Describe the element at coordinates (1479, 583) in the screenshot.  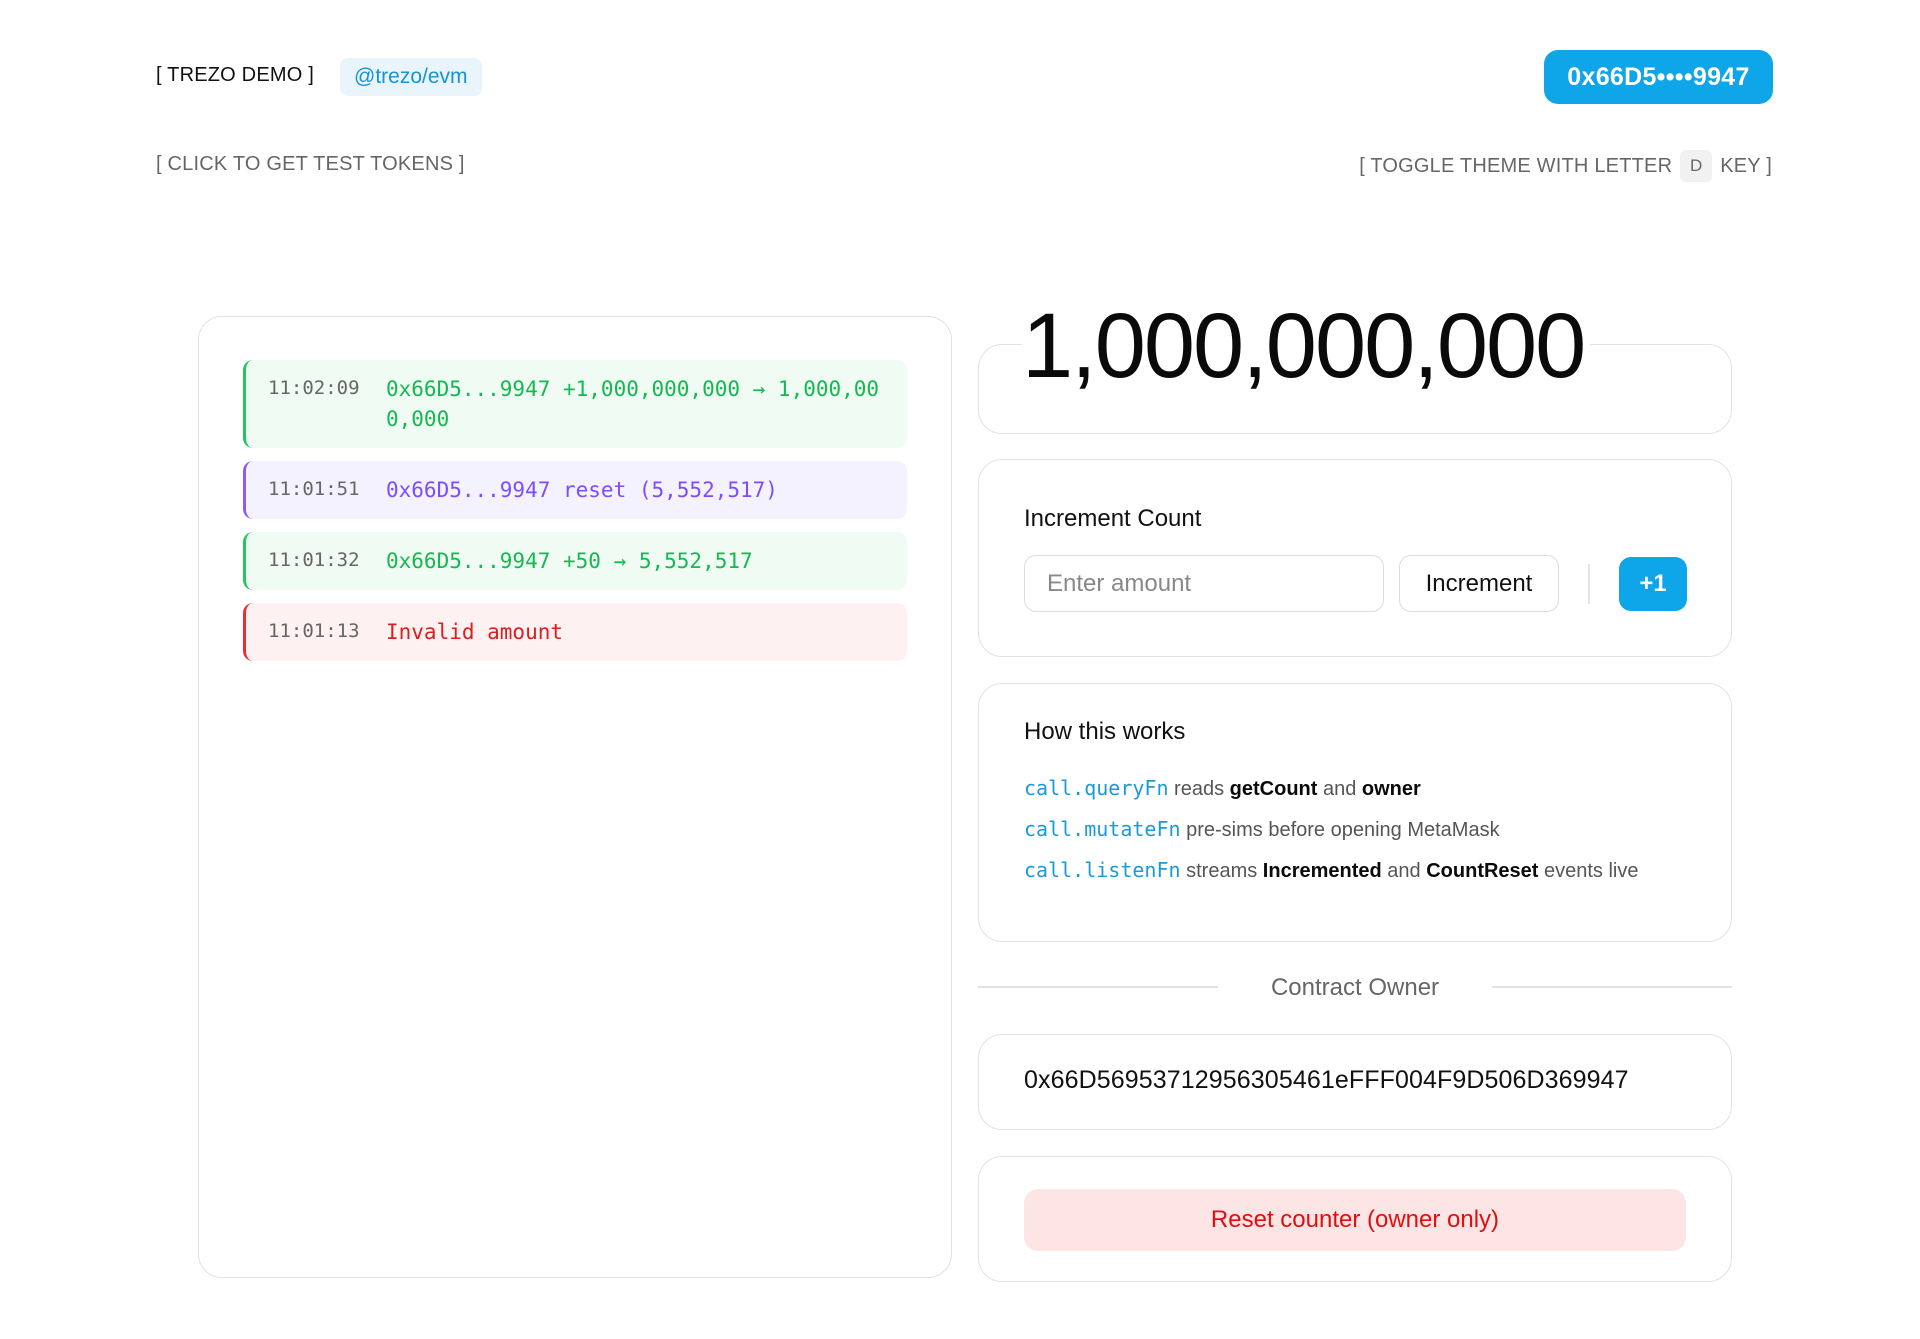
I see `increment-button: Increment` at that location.